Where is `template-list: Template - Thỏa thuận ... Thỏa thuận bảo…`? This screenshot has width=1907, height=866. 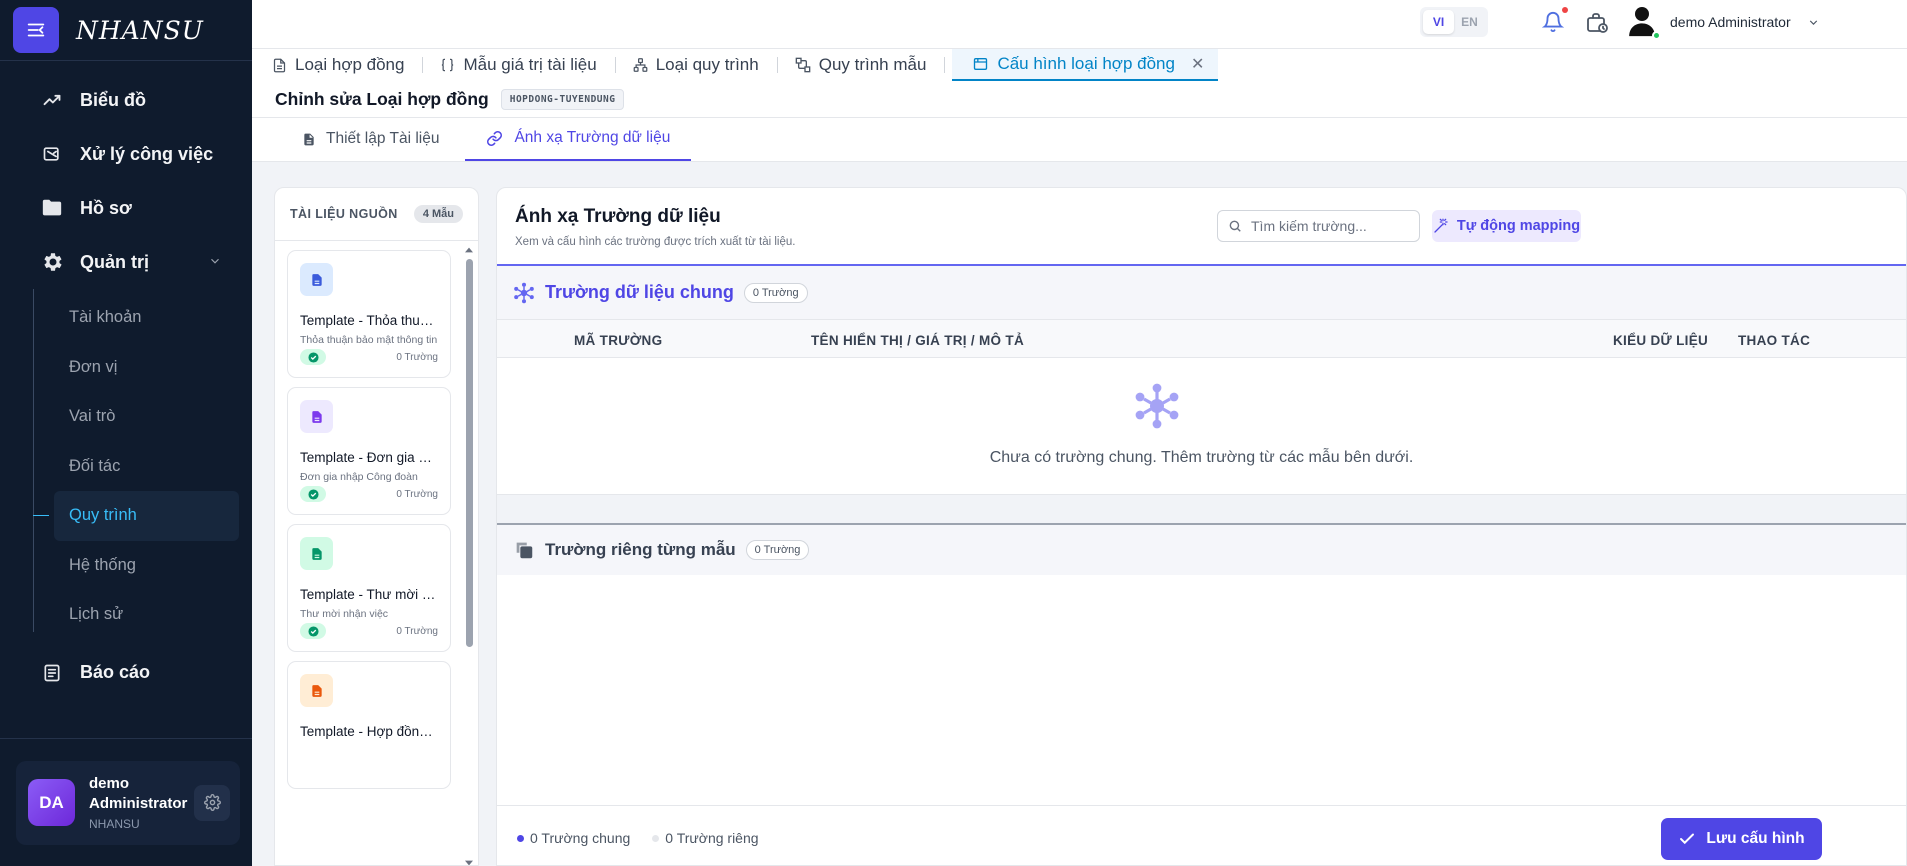
template-list: Template - Thỏa thuận ... Thỏa thuận bảo… is located at coordinates (369, 524).